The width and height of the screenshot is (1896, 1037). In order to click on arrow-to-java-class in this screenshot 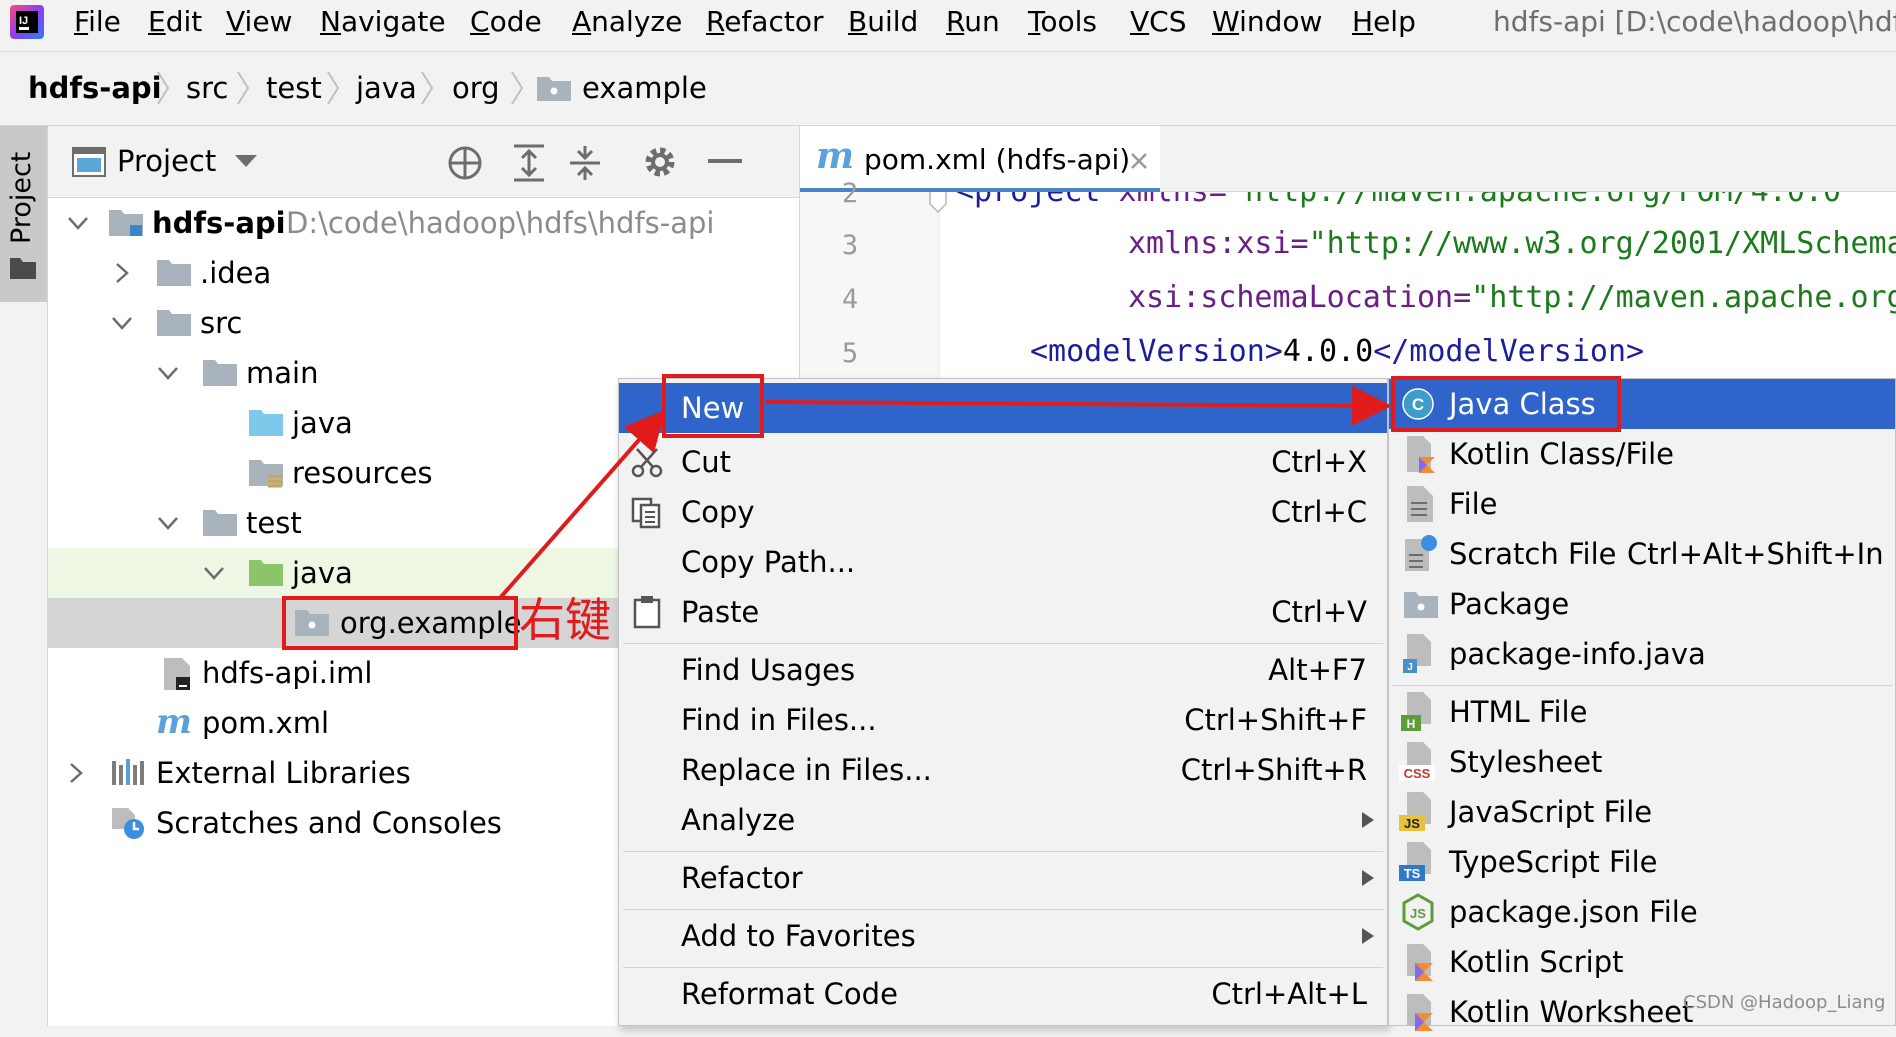, I will do `click(1078, 405)`.